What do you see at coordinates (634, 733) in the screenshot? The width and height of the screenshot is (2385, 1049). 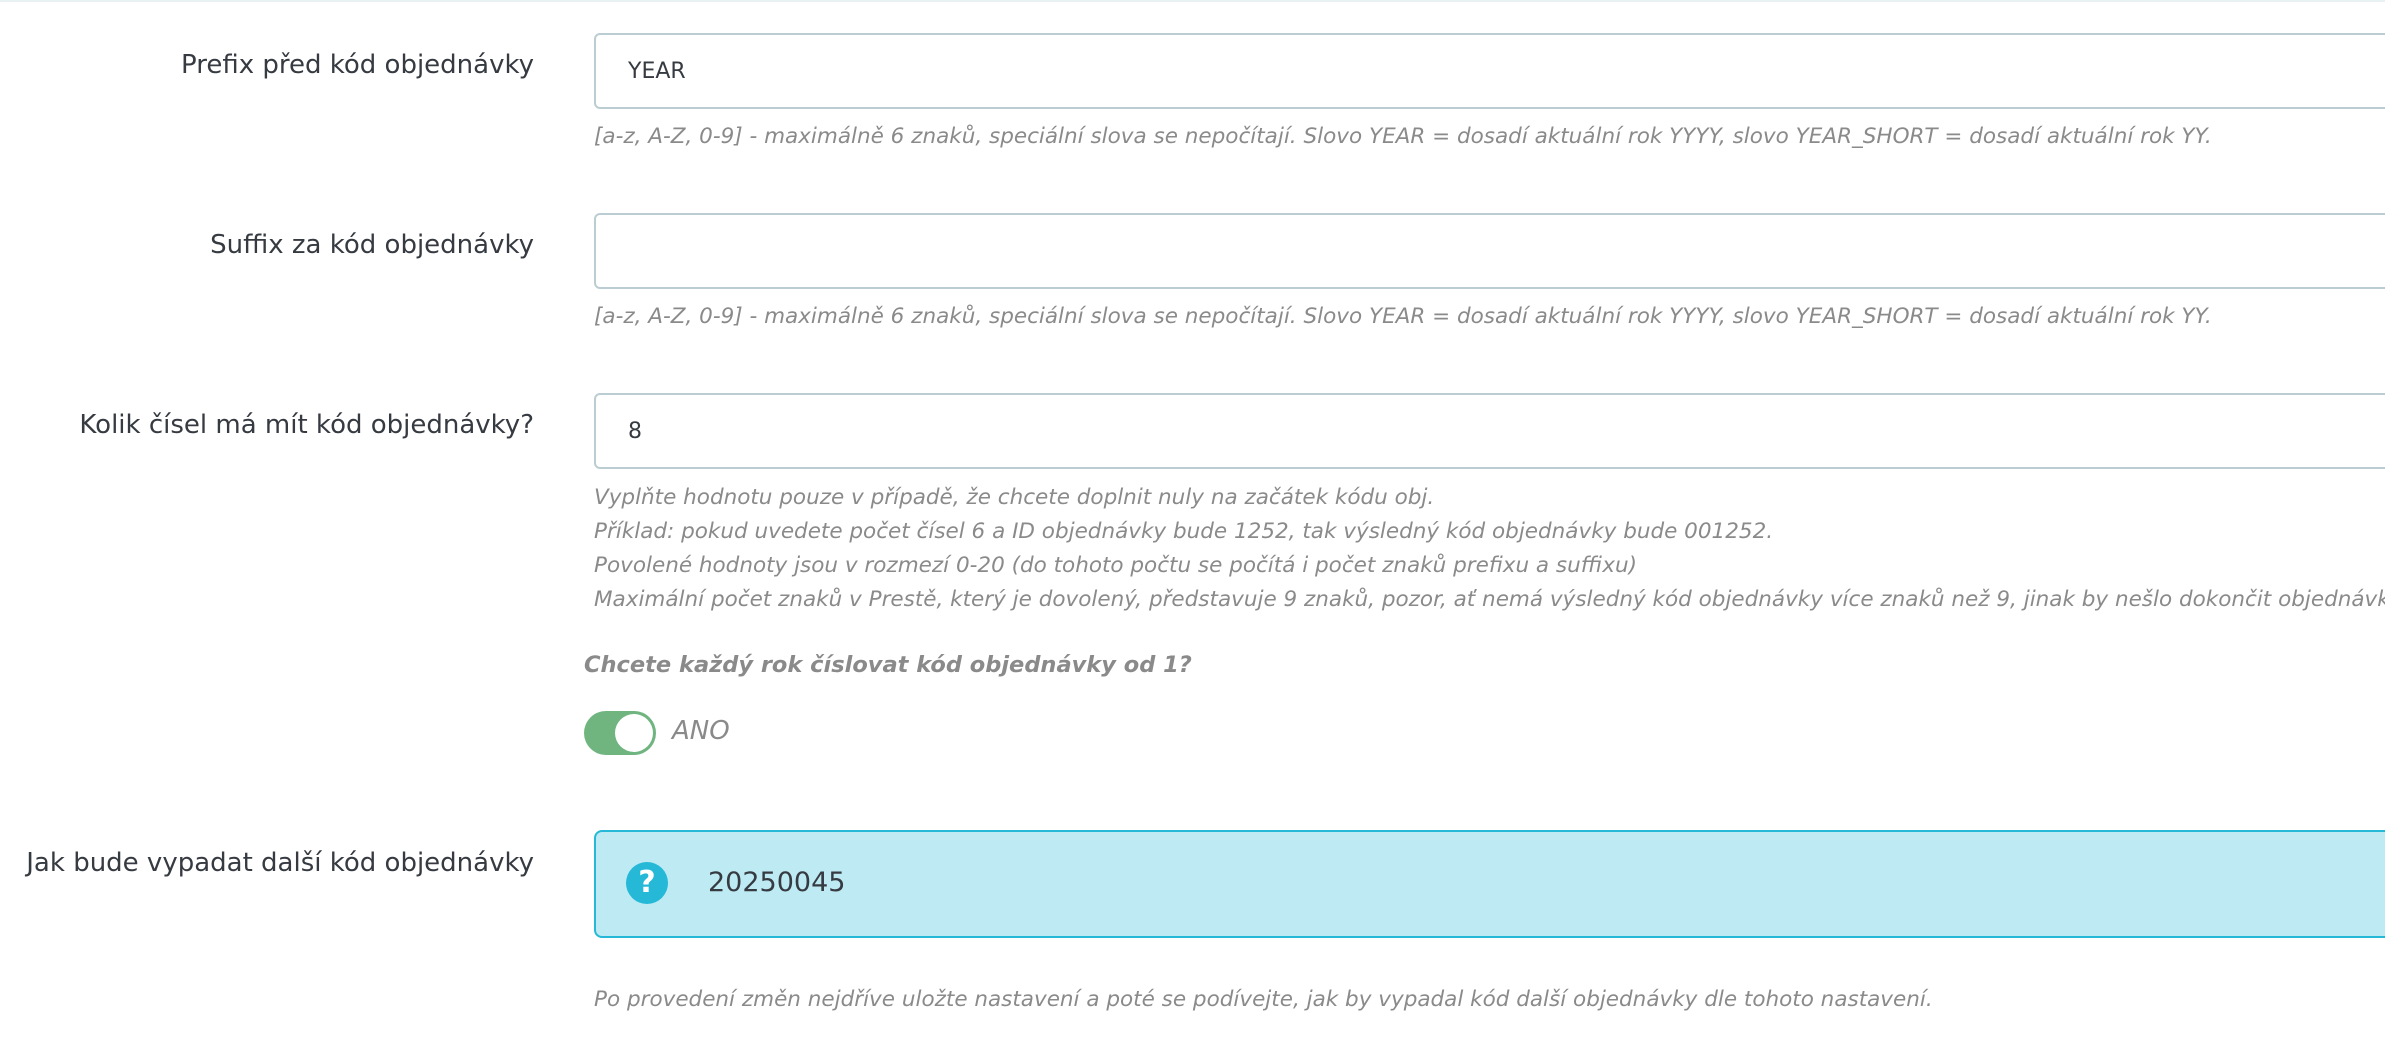 I see `toggle-knob` at bounding box center [634, 733].